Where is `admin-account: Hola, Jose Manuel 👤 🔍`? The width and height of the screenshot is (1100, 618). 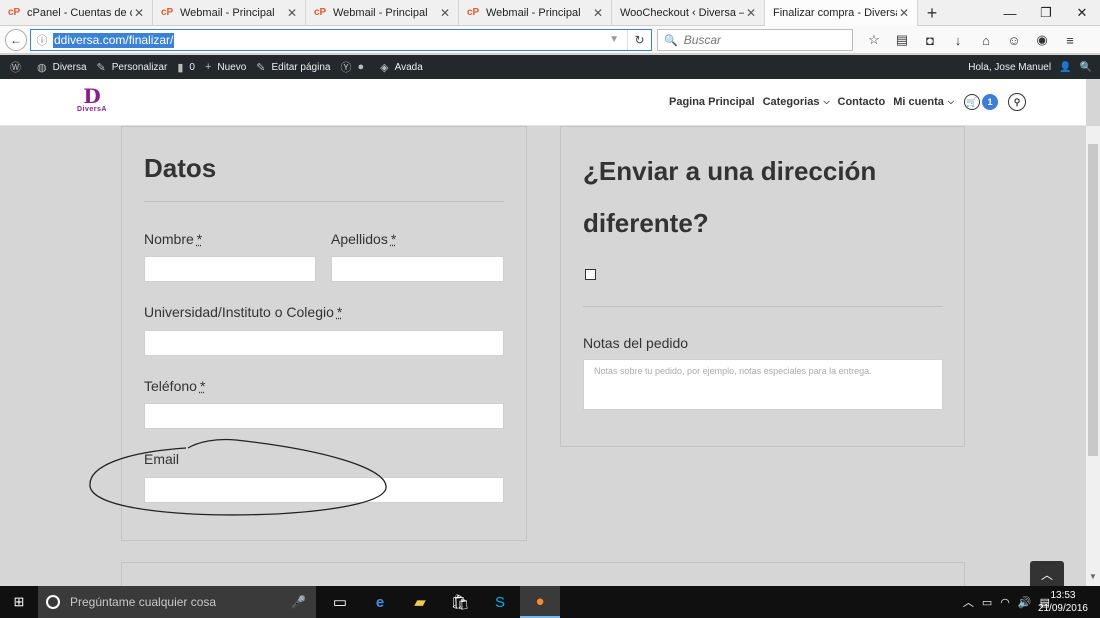
admin-account: Hola, Jose Manuel 👤 🔍 is located at coordinates (1026, 67).